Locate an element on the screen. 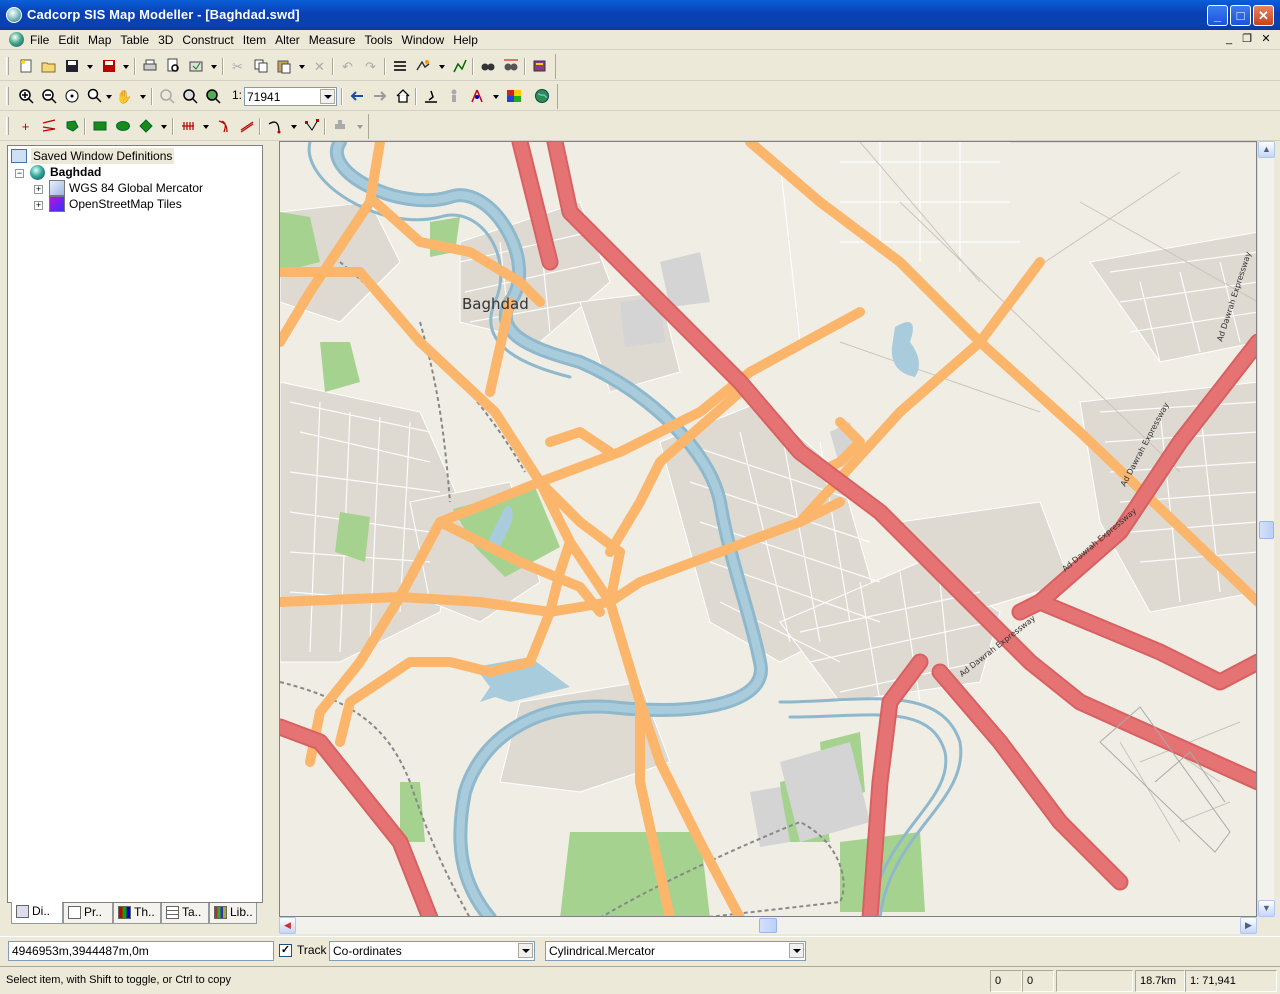 The image size is (1280, 994). menu-table: Table is located at coordinates (134, 40).